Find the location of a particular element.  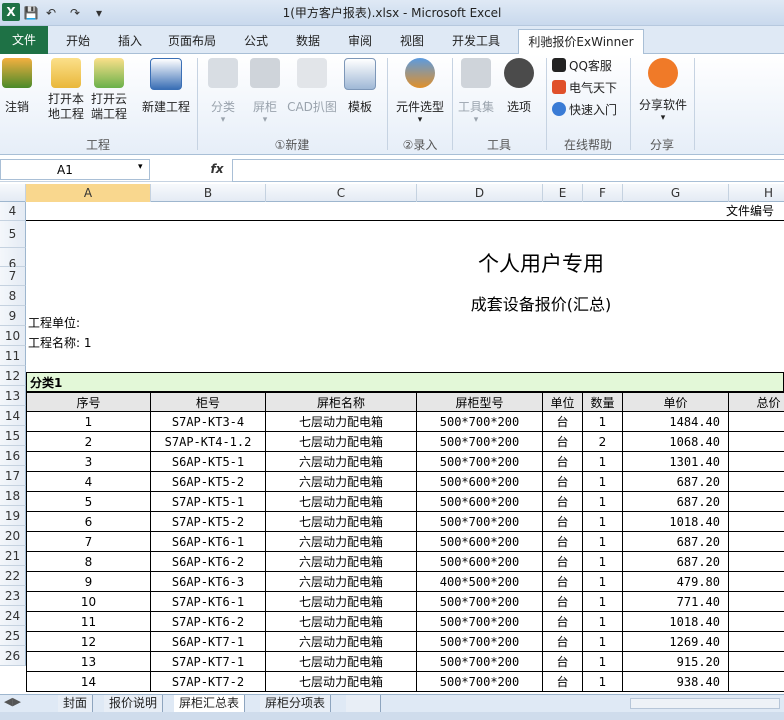

table-cell-unit-price: 1018.40 is located at coordinates (676, 522).